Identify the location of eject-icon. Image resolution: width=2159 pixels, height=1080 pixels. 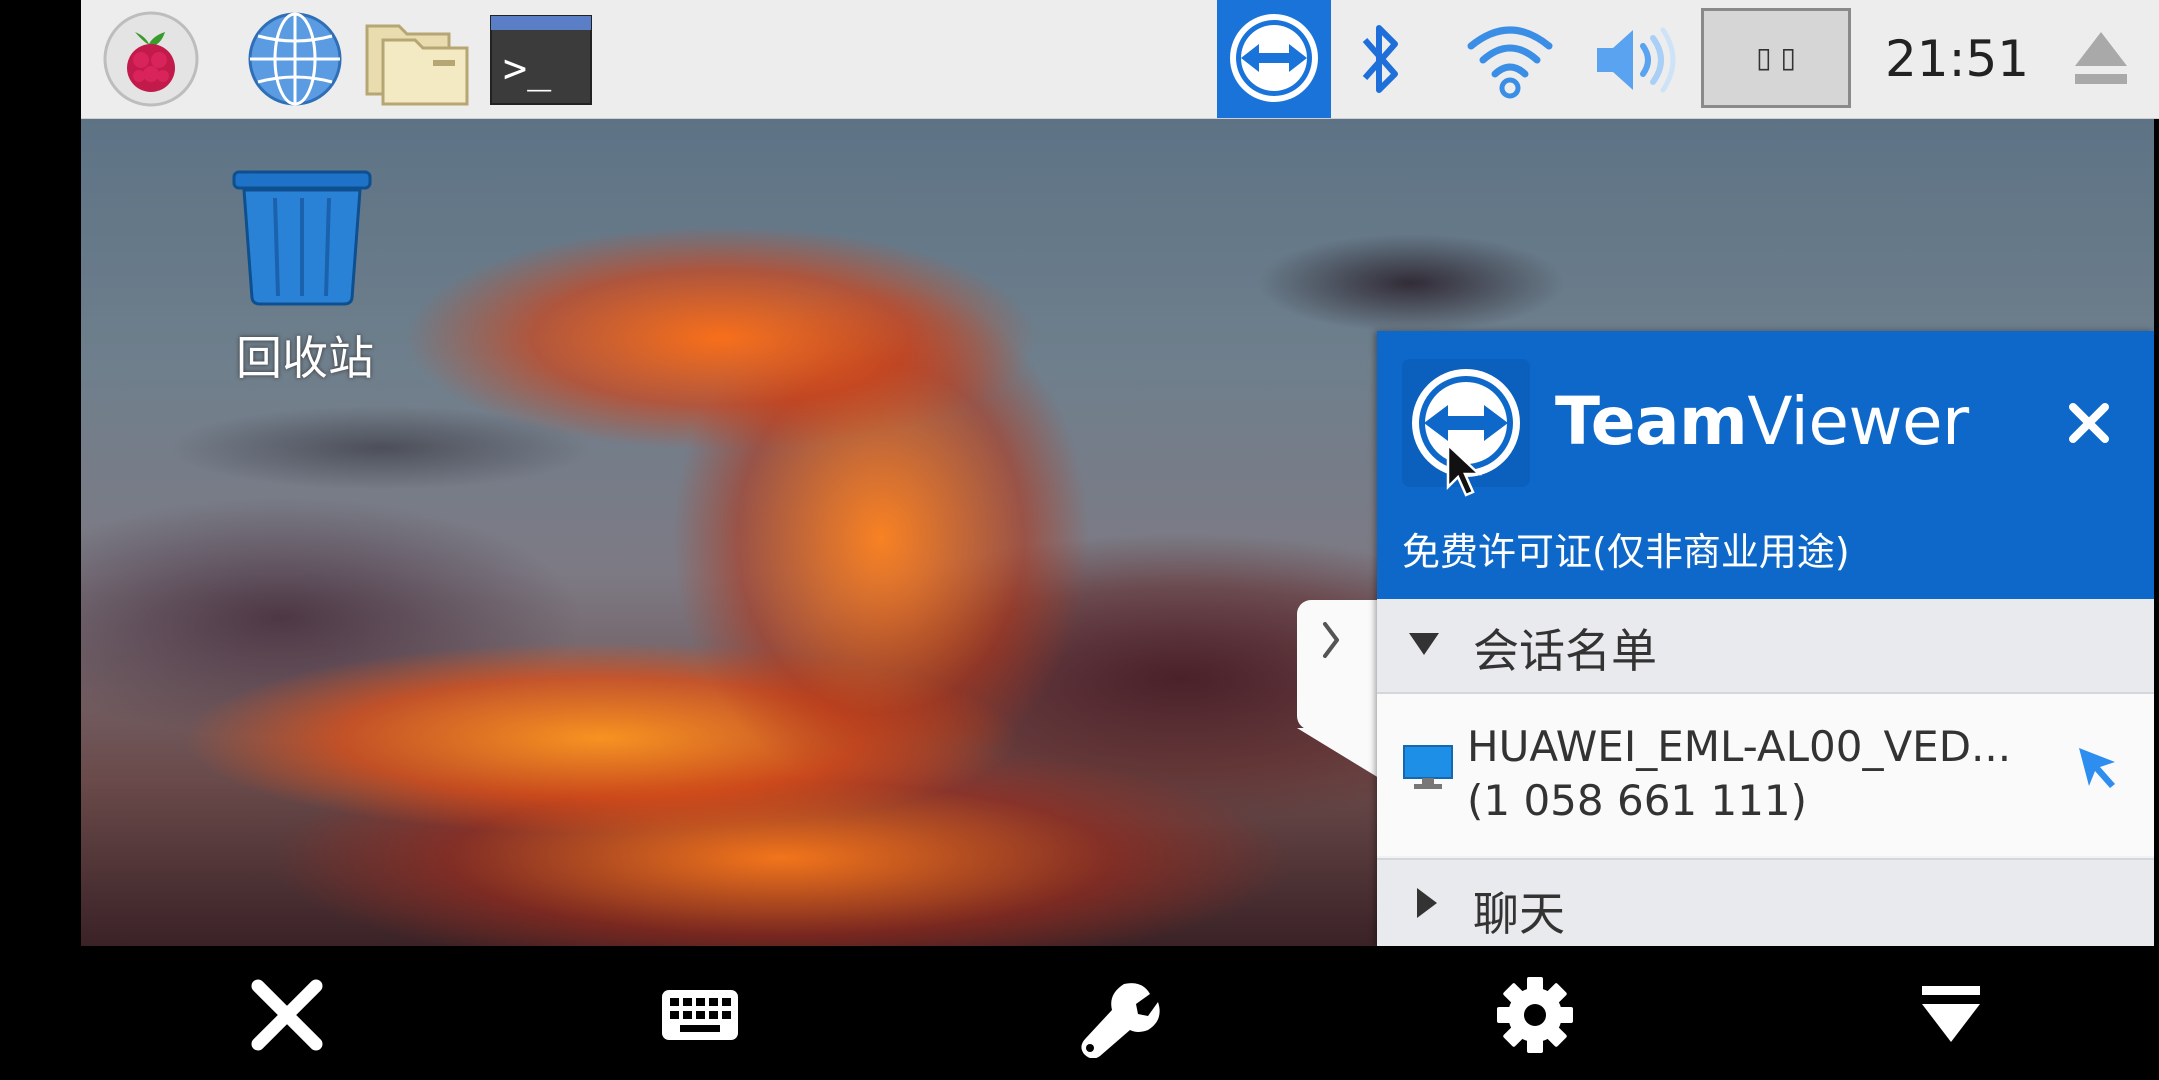
(2101, 58).